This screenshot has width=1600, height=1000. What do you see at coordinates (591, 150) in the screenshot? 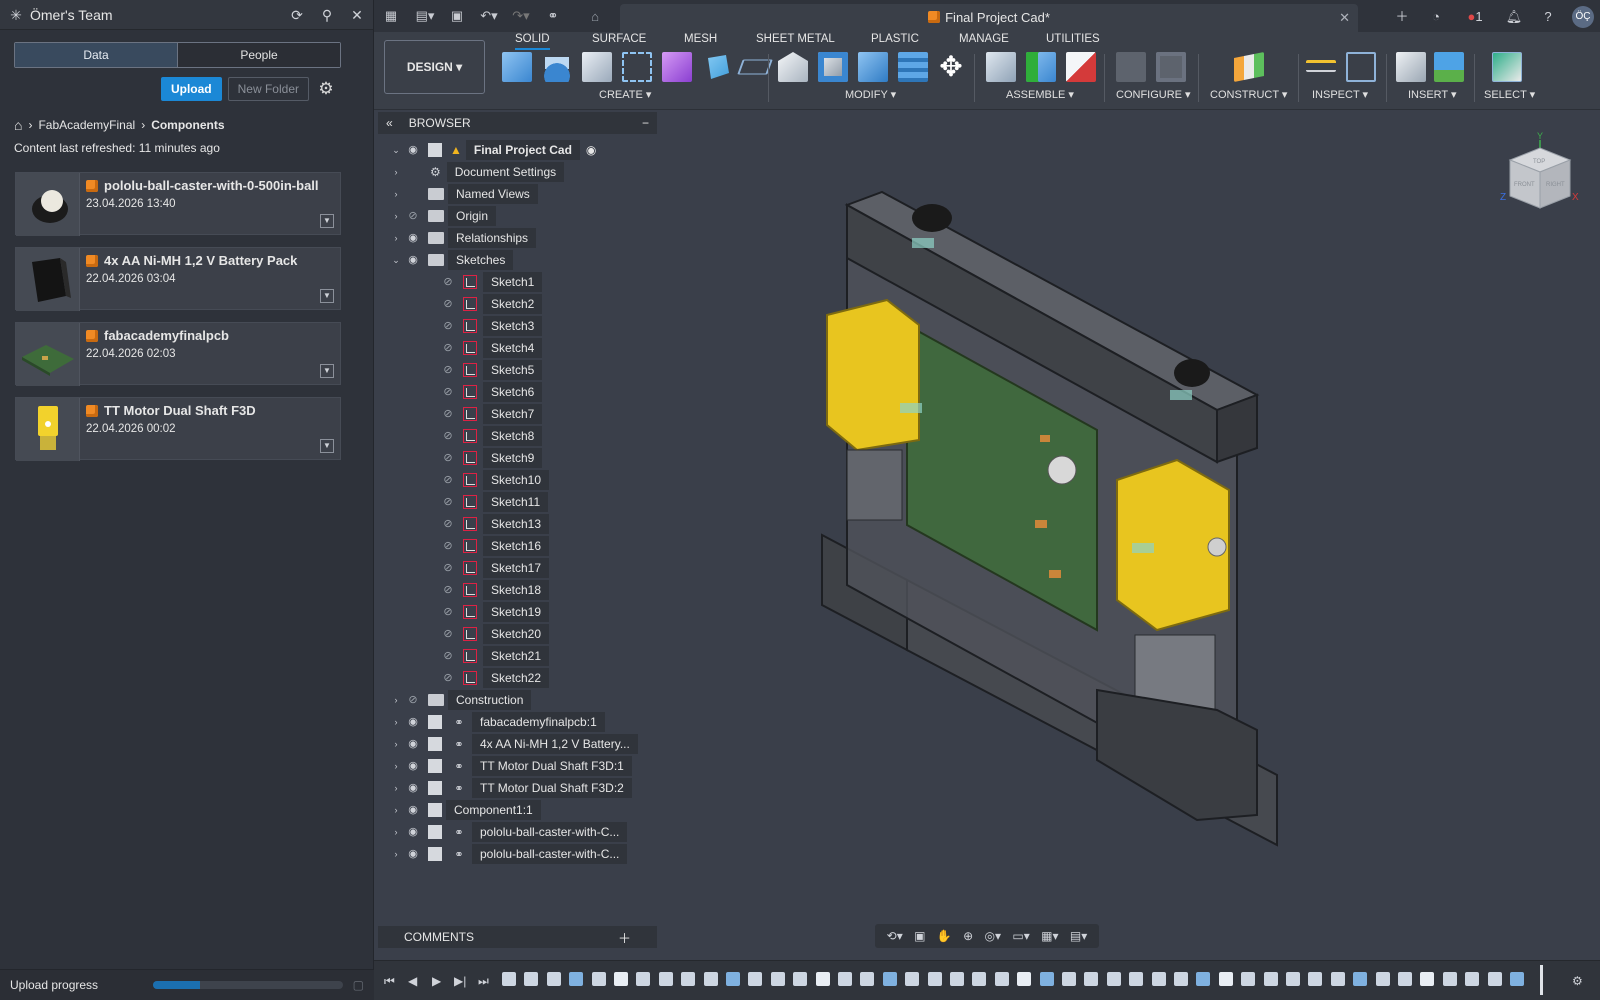
I see `activate-icon: ◉` at bounding box center [591, 150].